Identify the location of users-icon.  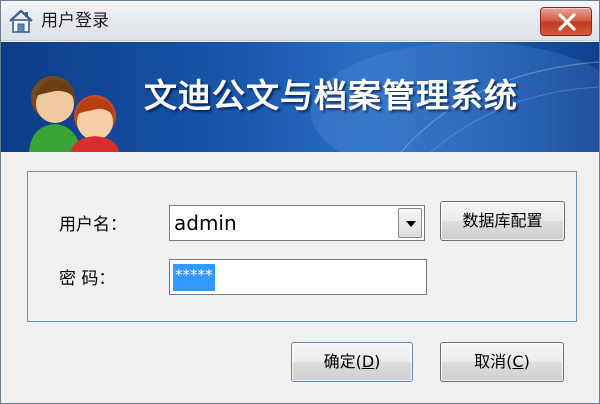
(74, 114).